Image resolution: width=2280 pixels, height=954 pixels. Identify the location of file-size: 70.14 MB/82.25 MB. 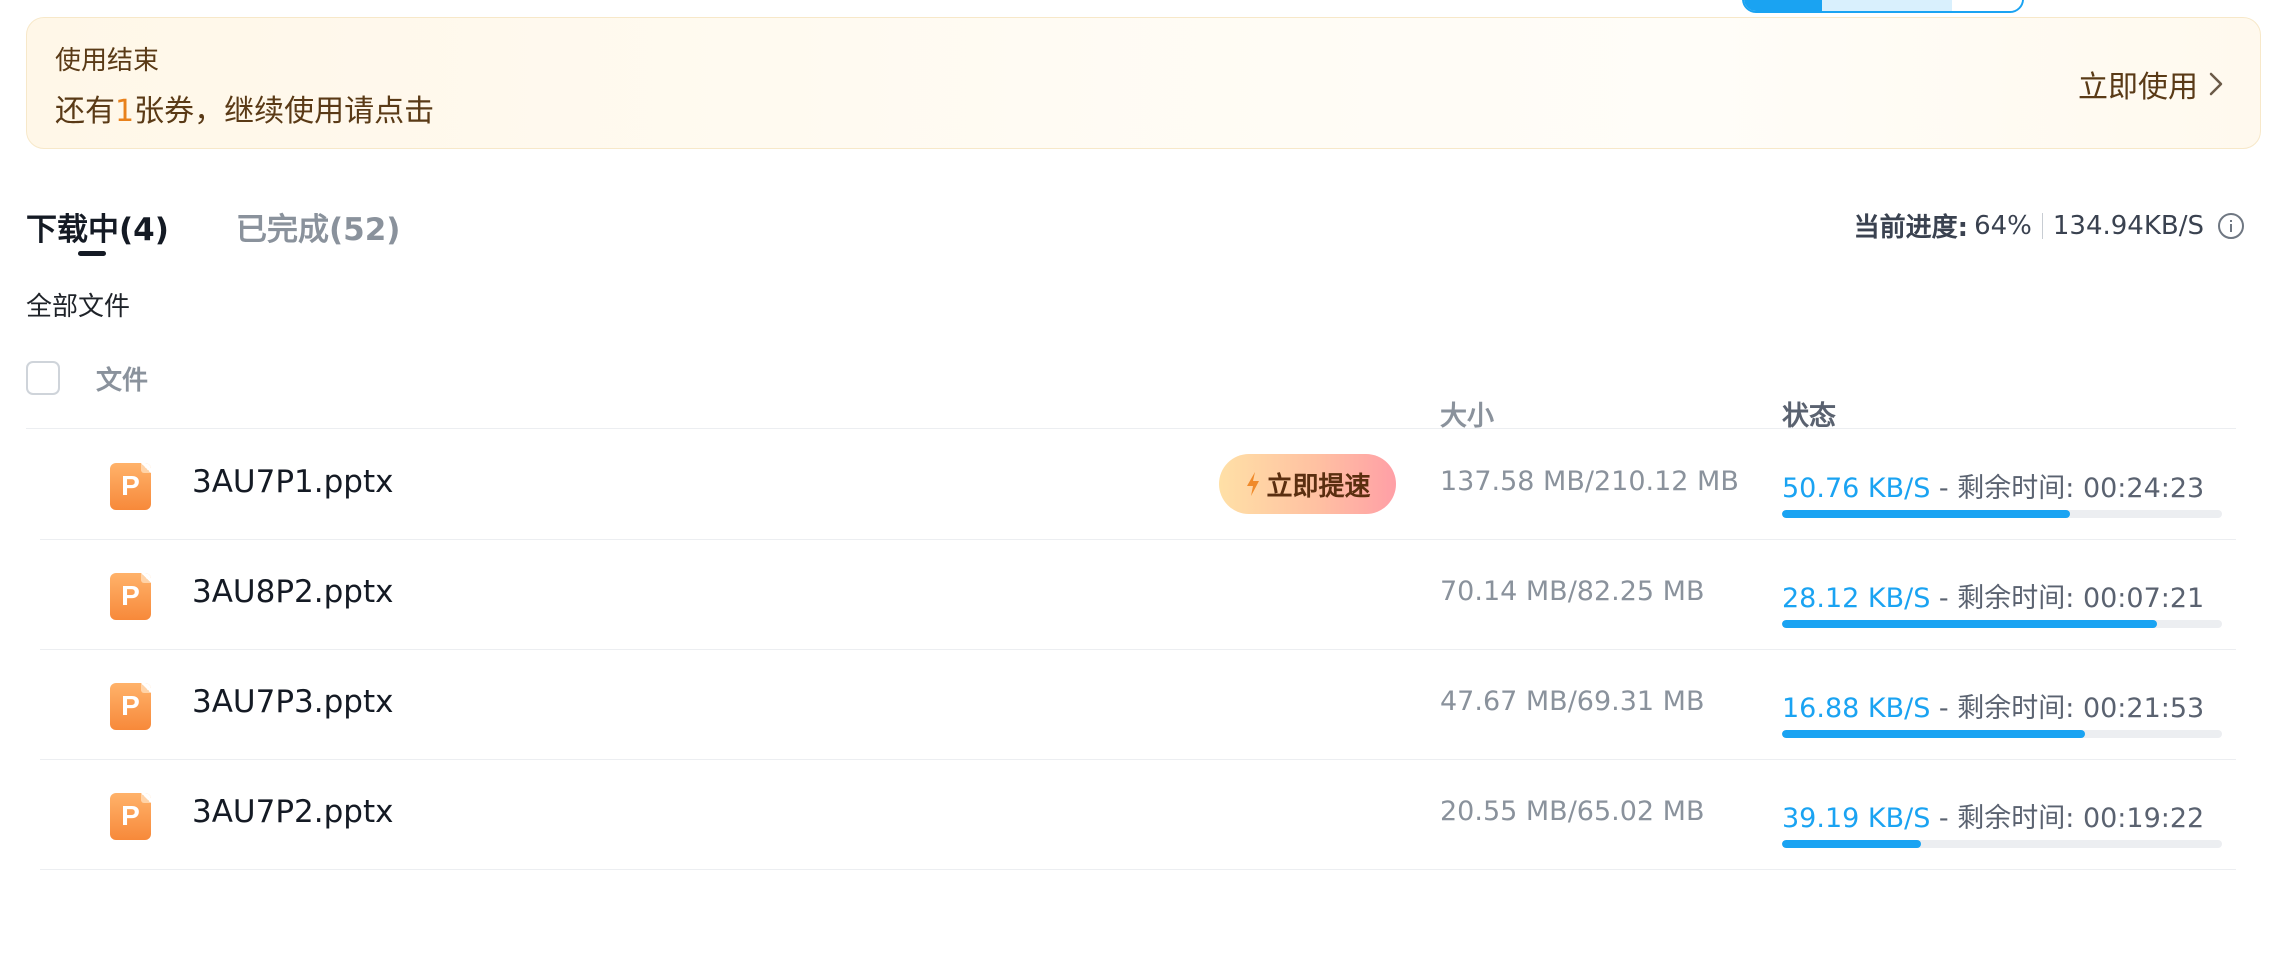
(1572, 591).